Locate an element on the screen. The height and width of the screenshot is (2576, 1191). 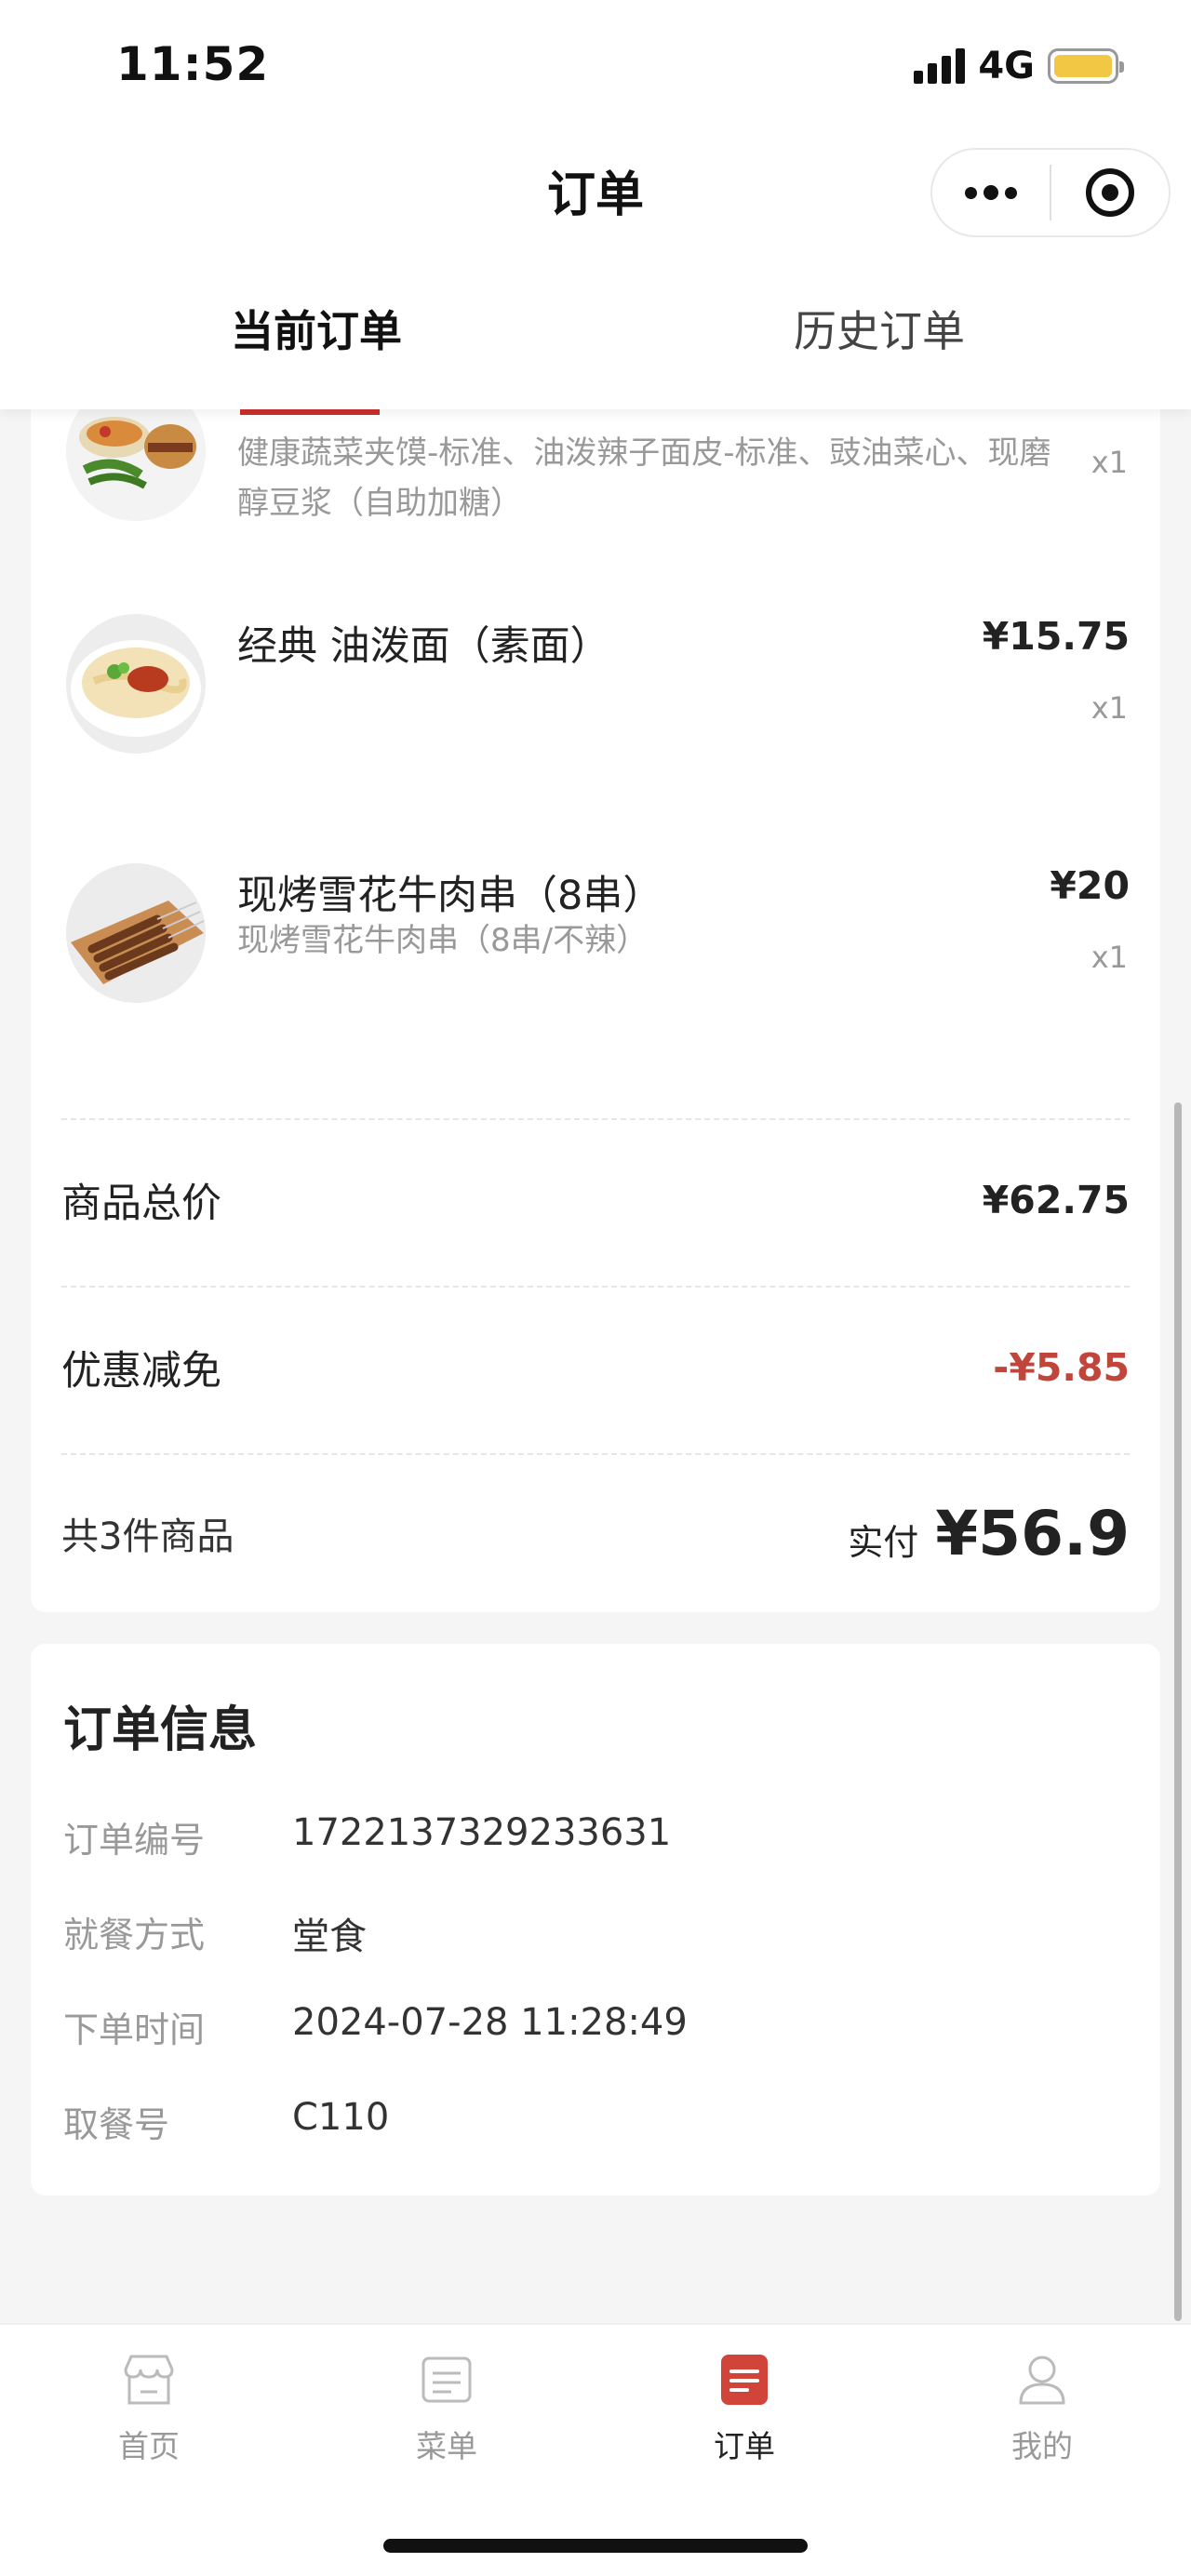
order-item: 现烤雪花牛肉串（8串） 现烤雪花牛肉串（8串/不辣） ¥20 x1 is located at coordinates (595, 956).